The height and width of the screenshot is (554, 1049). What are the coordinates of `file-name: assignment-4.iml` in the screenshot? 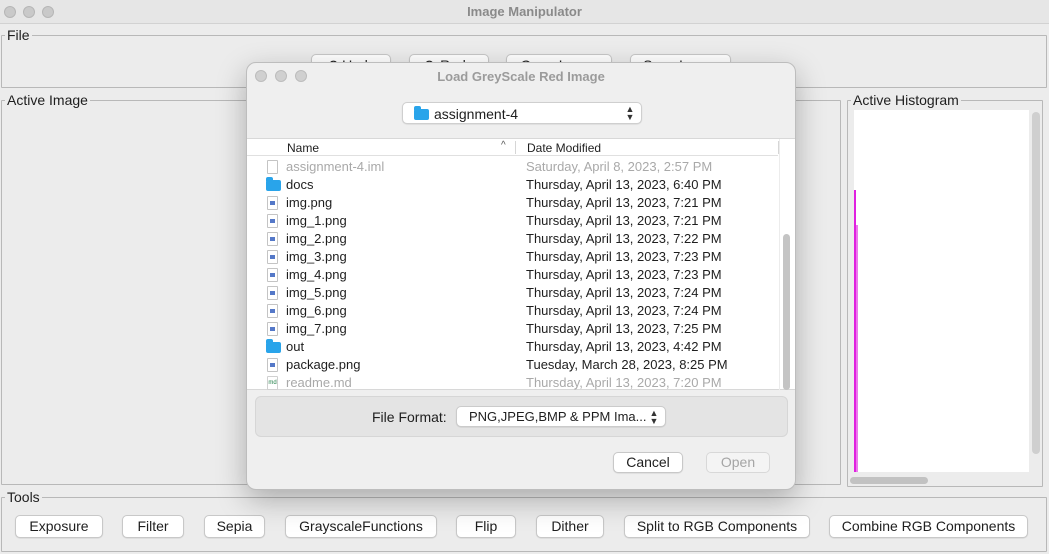 It's located at (335, 166).